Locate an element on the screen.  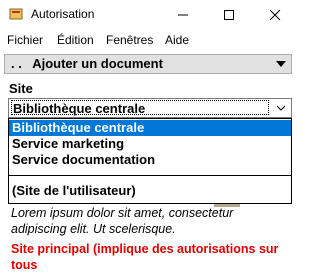
menu-bar: Fichier Édition Fenêtres Aide is located at coordinates (149, 40).